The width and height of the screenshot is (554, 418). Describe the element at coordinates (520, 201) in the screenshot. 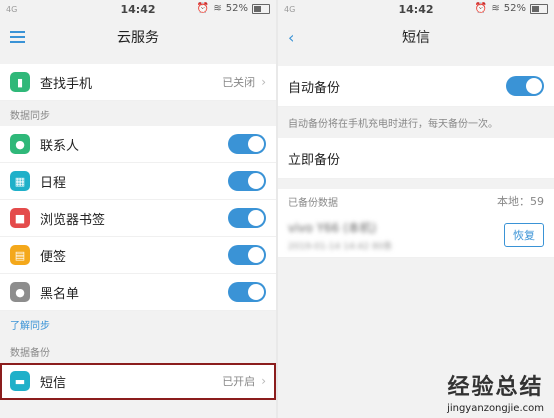

I see `local-count: 本地：59` at that location.